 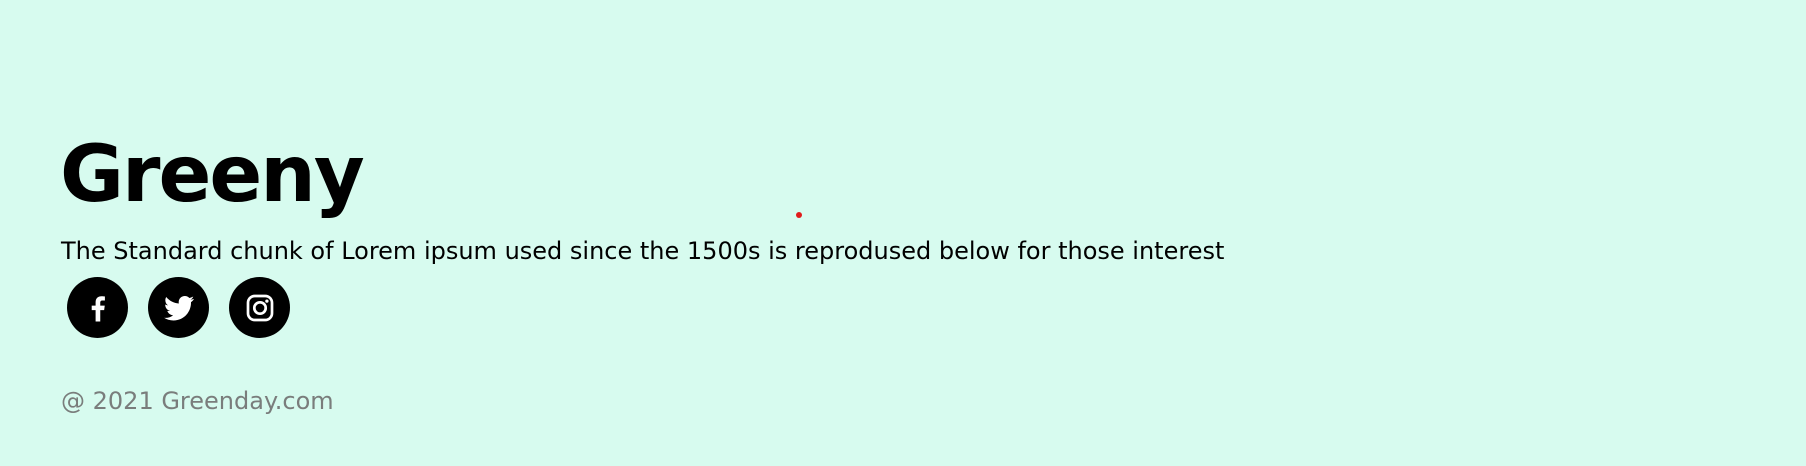 I want to click on twitter-link, so click(x=178, y=307).